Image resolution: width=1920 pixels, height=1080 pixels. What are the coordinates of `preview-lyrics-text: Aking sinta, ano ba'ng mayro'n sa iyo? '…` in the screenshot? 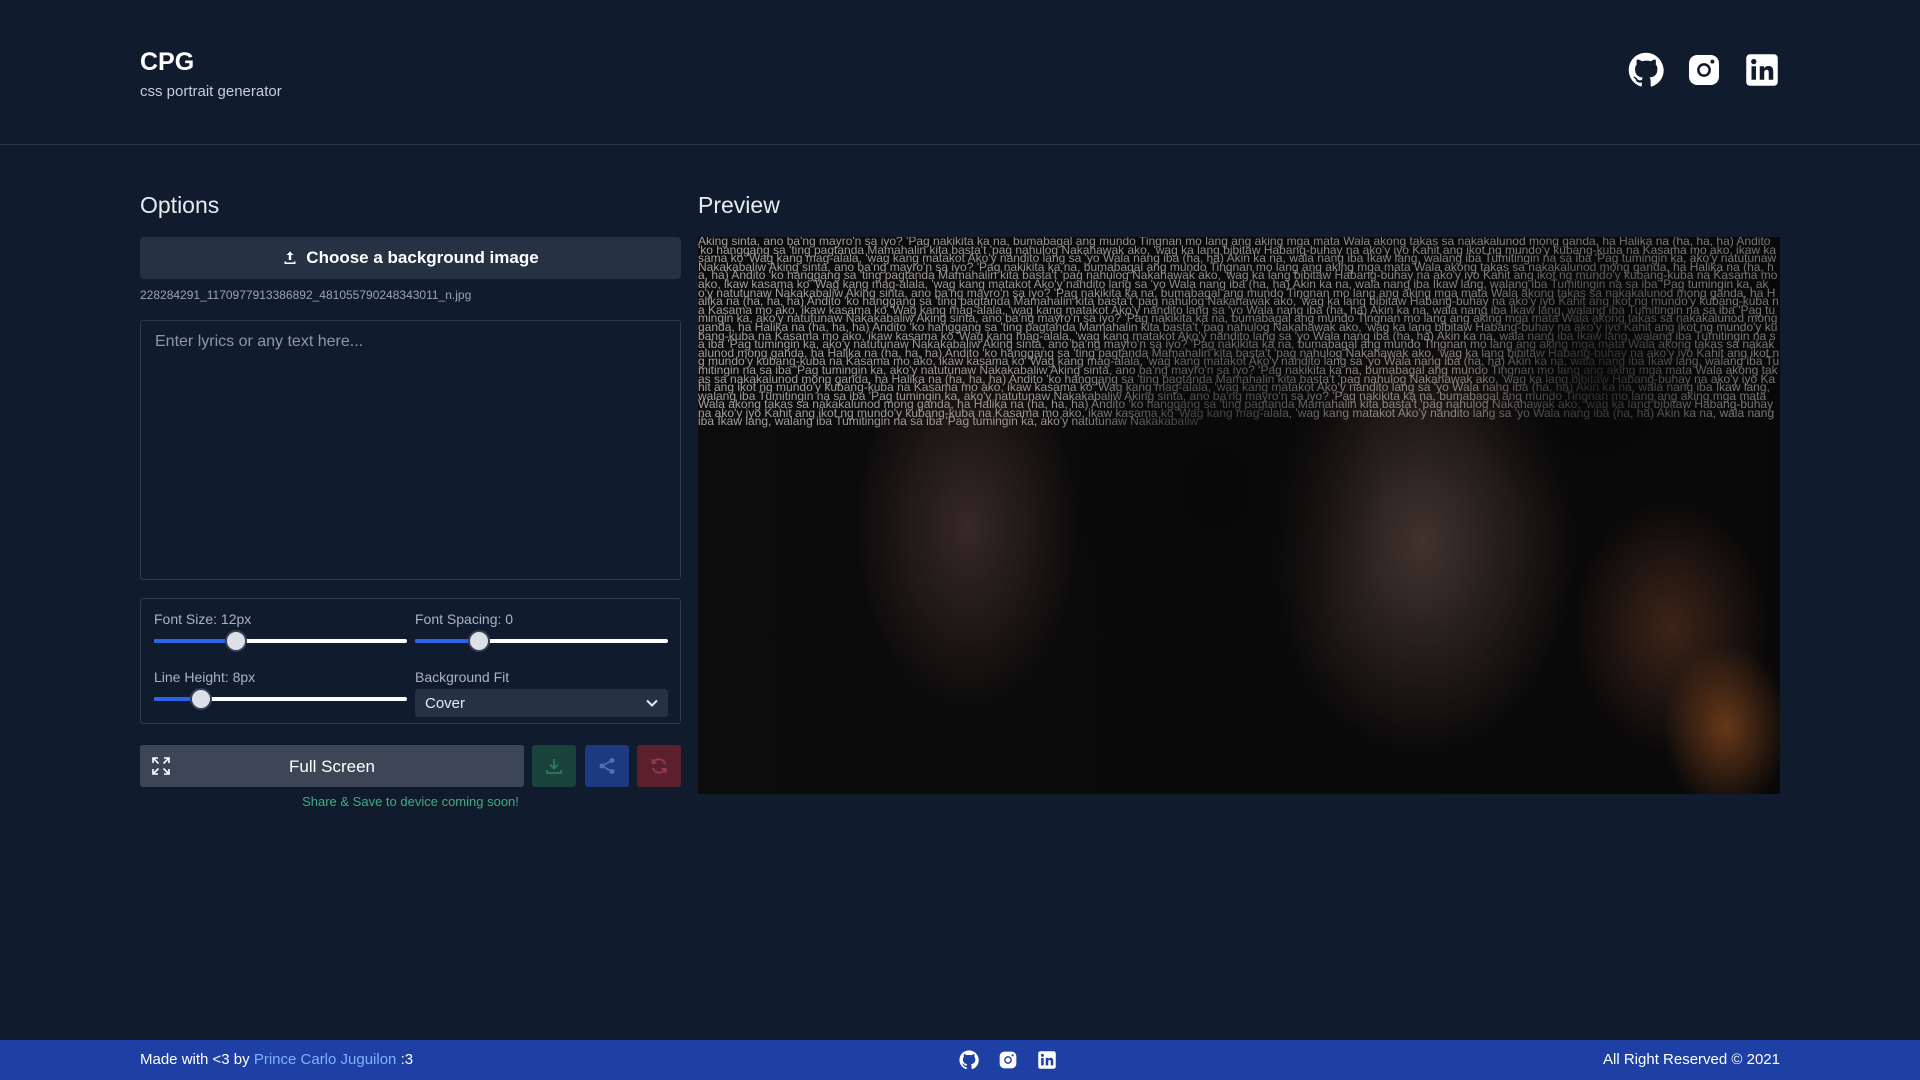 It's located at (1239, 333).